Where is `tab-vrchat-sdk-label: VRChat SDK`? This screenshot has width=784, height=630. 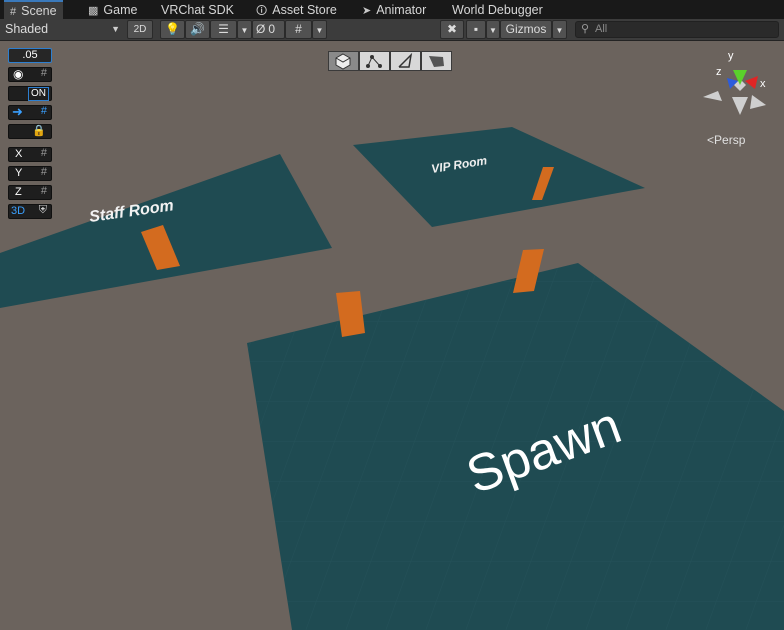
tab-vrchat-sdk-label: VRChat SDK is located at coordinates (197, 10).